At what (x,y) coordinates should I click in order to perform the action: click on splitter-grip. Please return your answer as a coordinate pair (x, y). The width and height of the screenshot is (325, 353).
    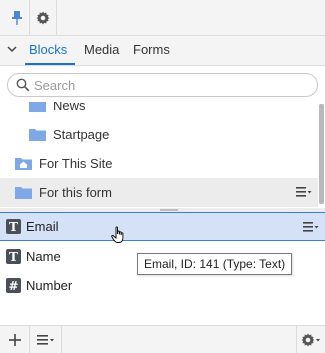
    Looking at the image, I should click on (169, 210).